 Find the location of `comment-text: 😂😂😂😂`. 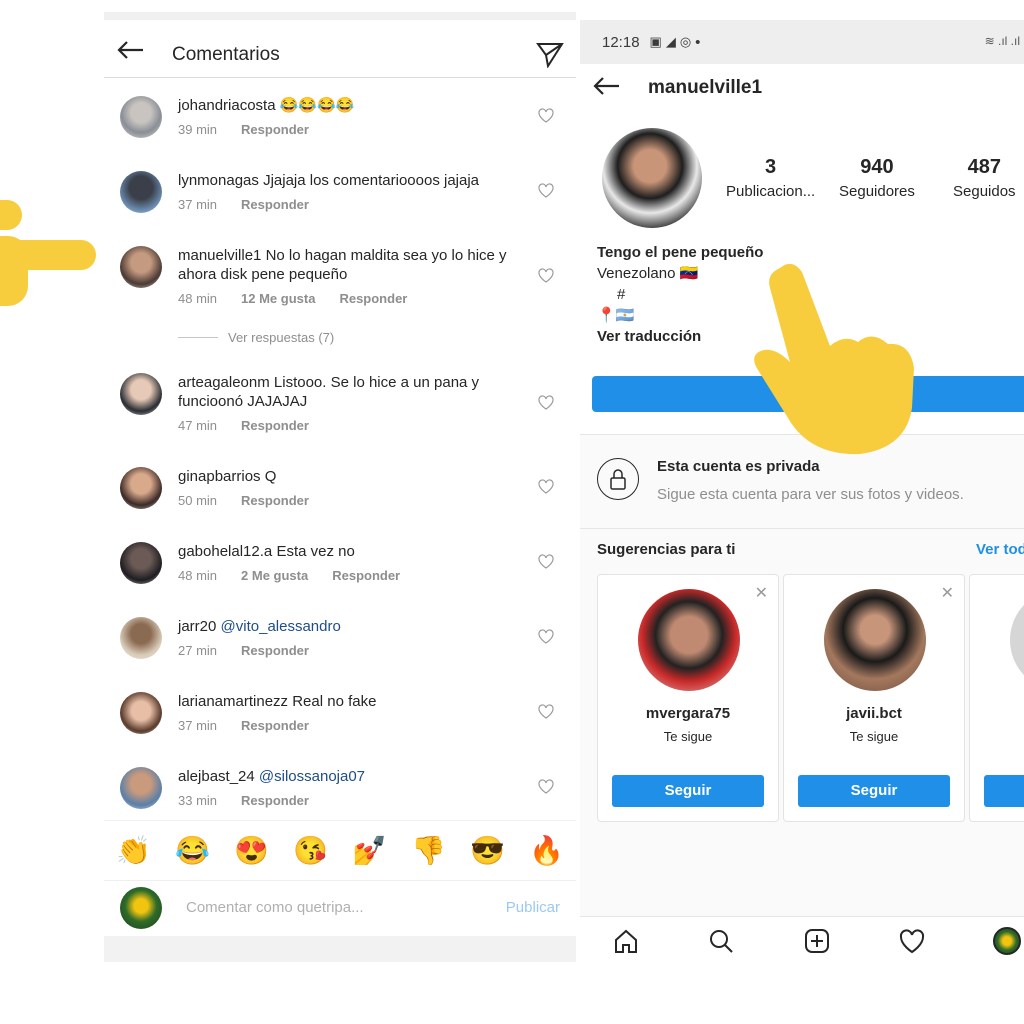

comment-text: 😂😂😂😂 is located at coordinates (317, 105).